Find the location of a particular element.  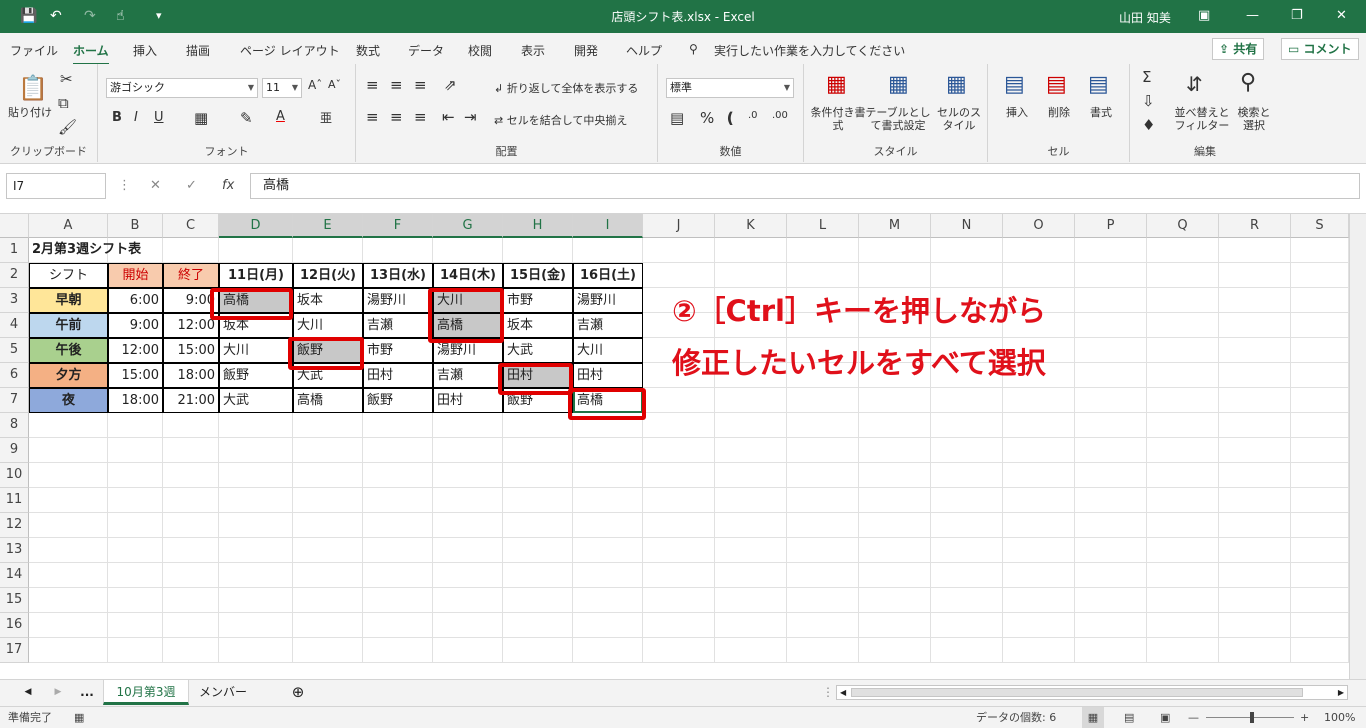

column-header-b: B is located at coordinates (135, 226).